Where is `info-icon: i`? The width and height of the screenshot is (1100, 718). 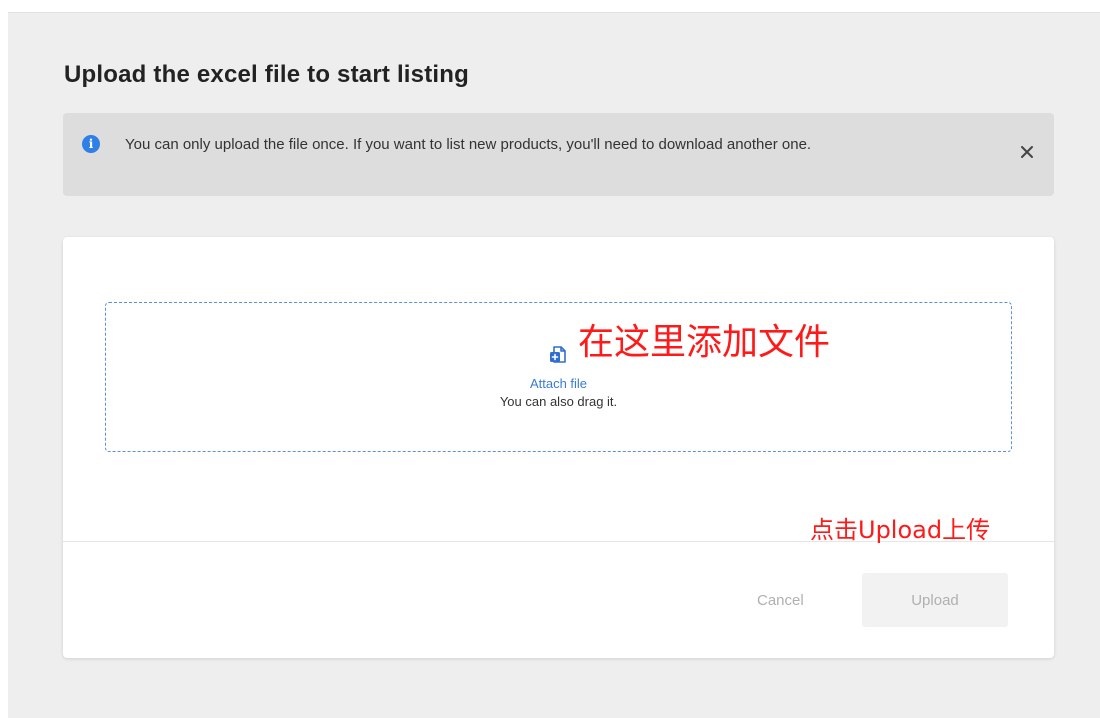 info-icon: i is located at coordinates (91, 144).